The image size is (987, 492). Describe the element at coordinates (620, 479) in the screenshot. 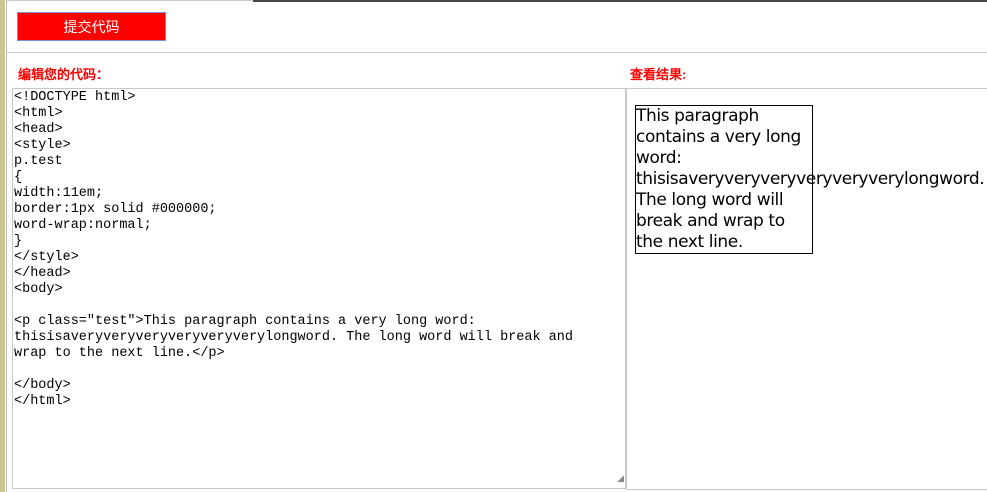

I see `resize-grip-icon: ◢` at that location.